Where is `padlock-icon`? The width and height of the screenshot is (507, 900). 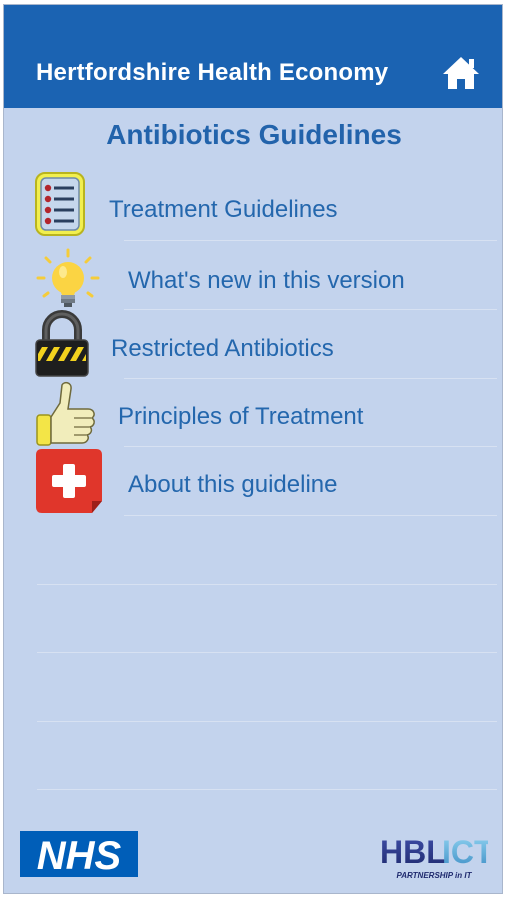 padlock-icon is located at coordinates (62, 343).